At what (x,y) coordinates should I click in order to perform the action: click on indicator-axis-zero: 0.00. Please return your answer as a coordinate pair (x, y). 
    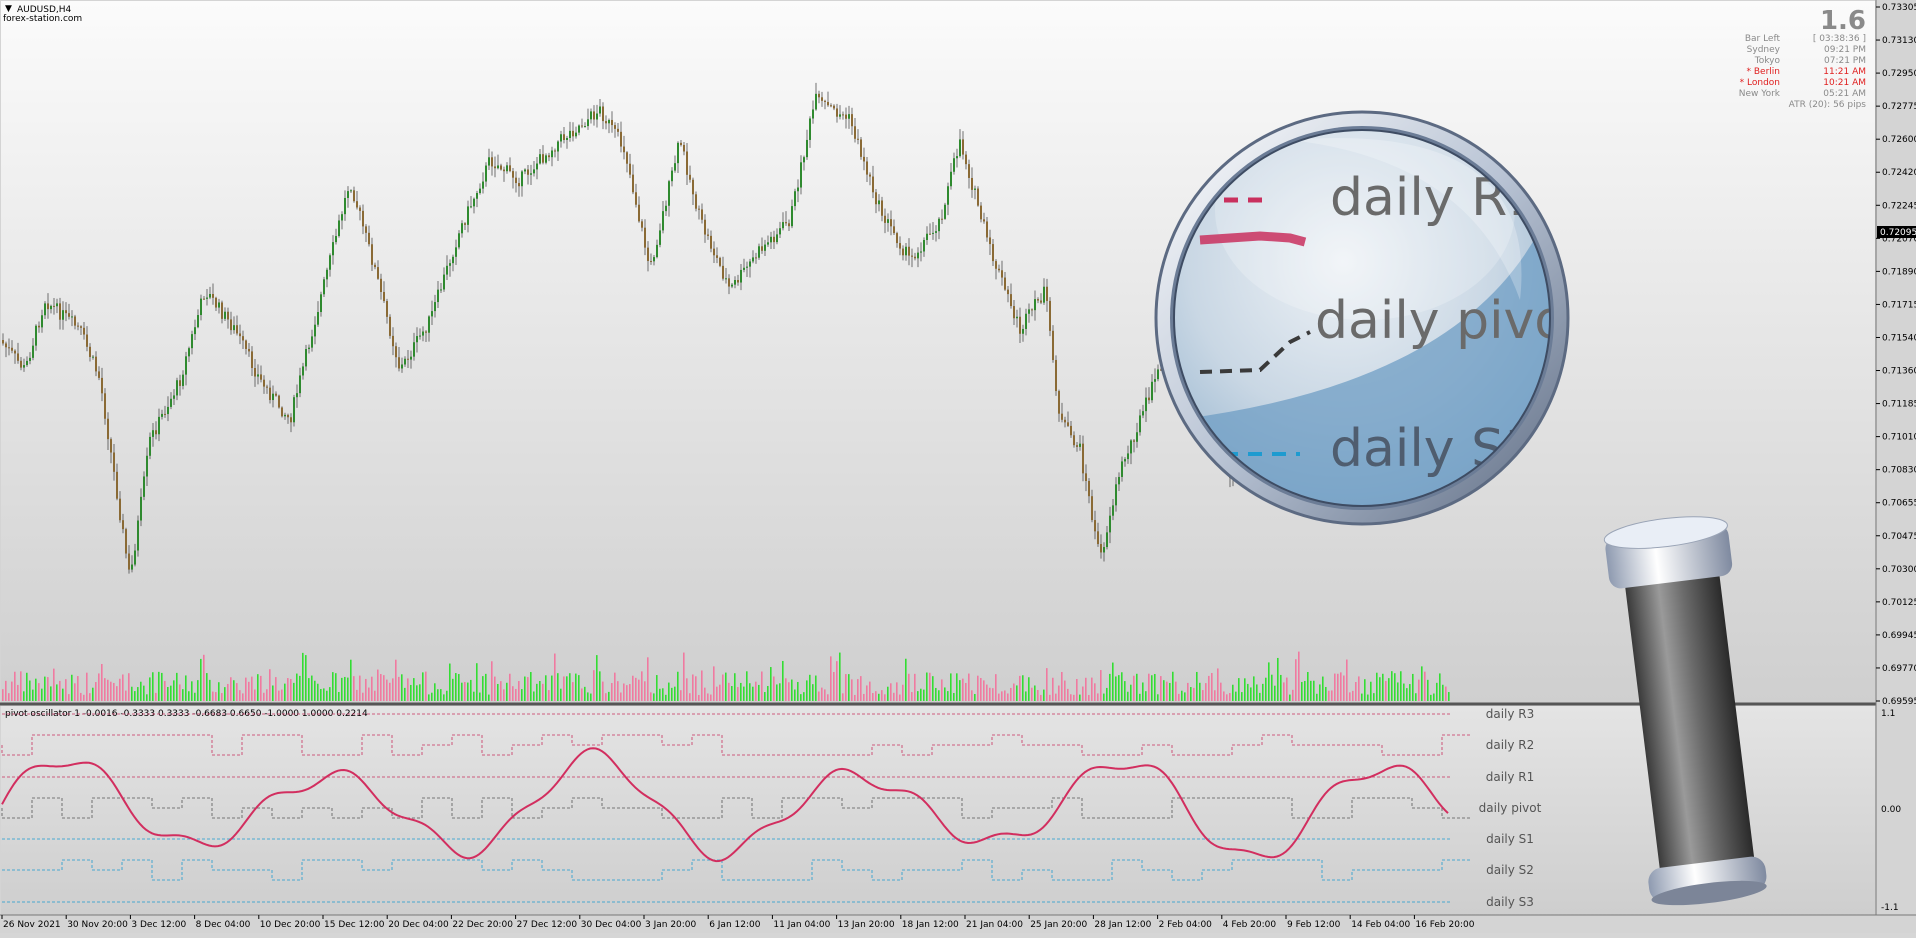
    Looking at the image, I should click on (1891, 810).